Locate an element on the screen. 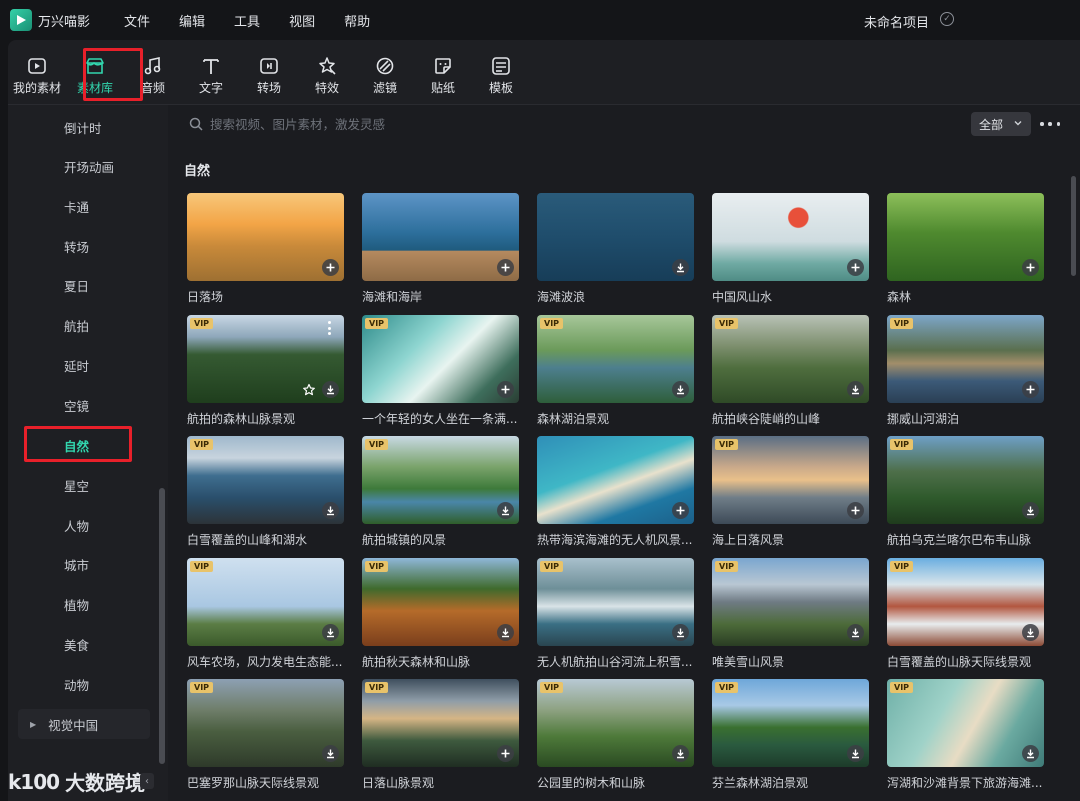  asset-card: VIP 航拍乌克兰喀尔巴布韦山脉 is located at coordinates (965, 492).